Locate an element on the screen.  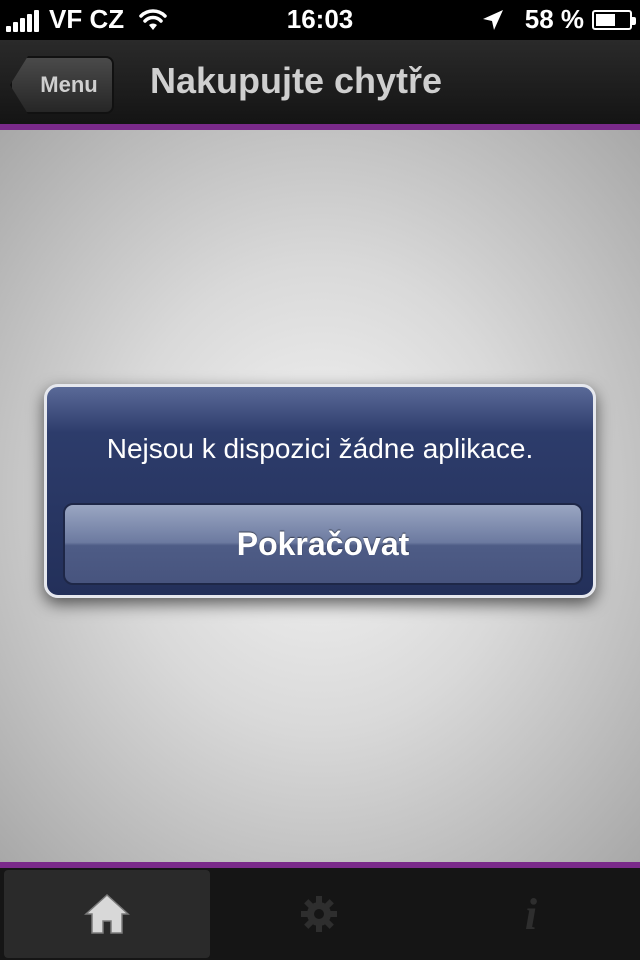
navigation-bar: Menu Nakupujte chytře is located at coordinates (320, 85).